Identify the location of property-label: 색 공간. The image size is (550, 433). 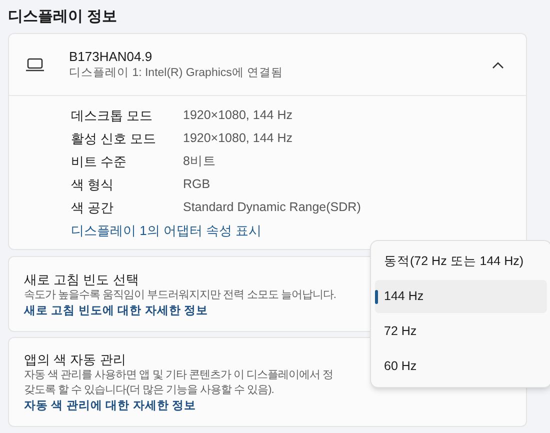
(93, 207).